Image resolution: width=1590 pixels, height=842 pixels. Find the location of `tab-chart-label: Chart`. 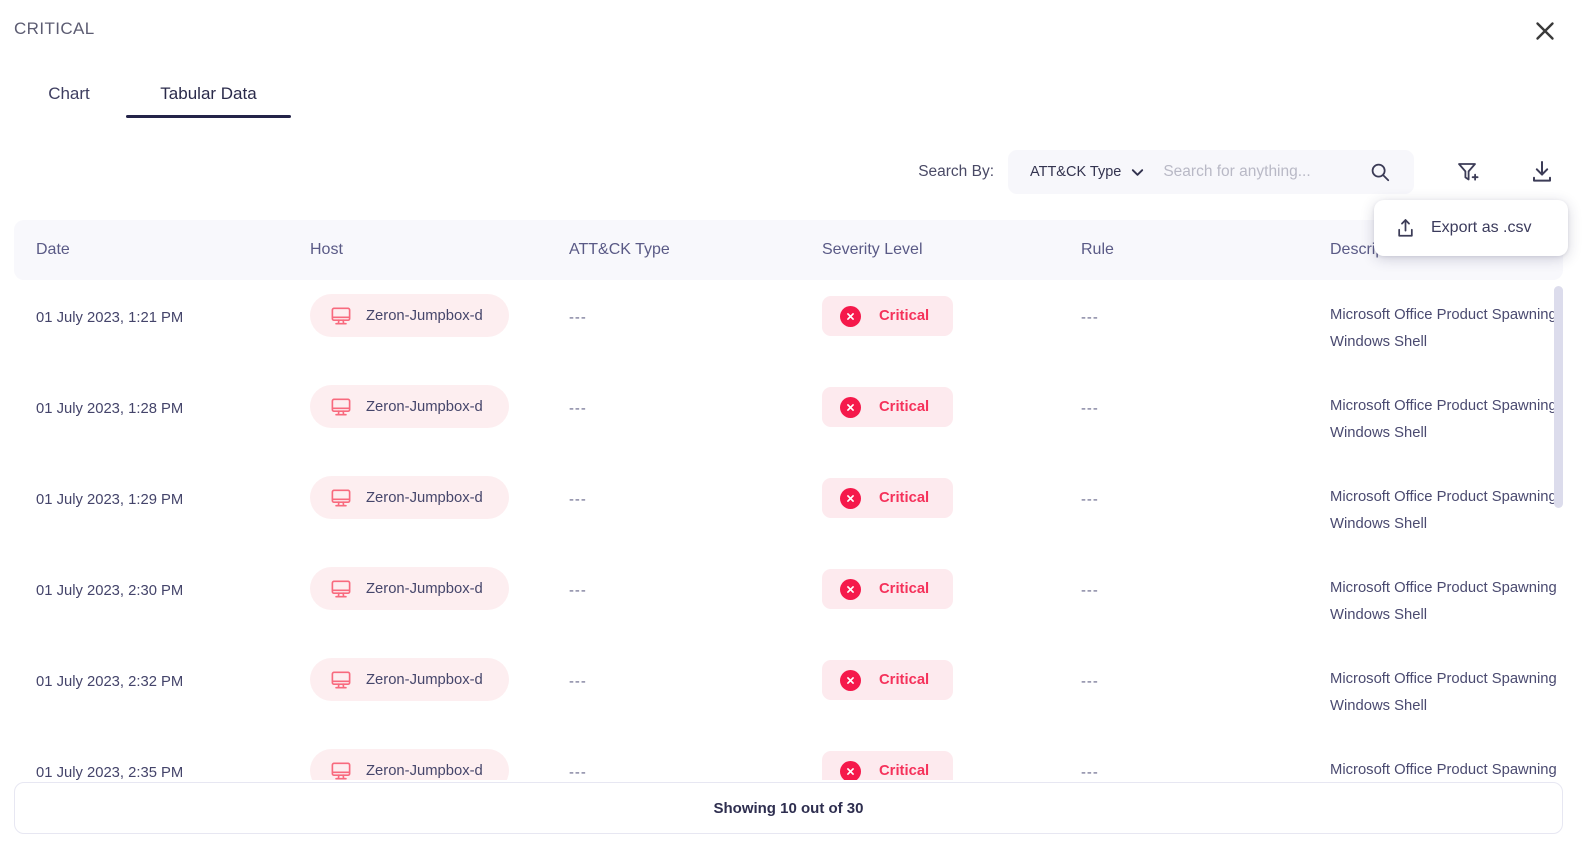

tab-chart-label: Chart is located at coordinates (69, 93).